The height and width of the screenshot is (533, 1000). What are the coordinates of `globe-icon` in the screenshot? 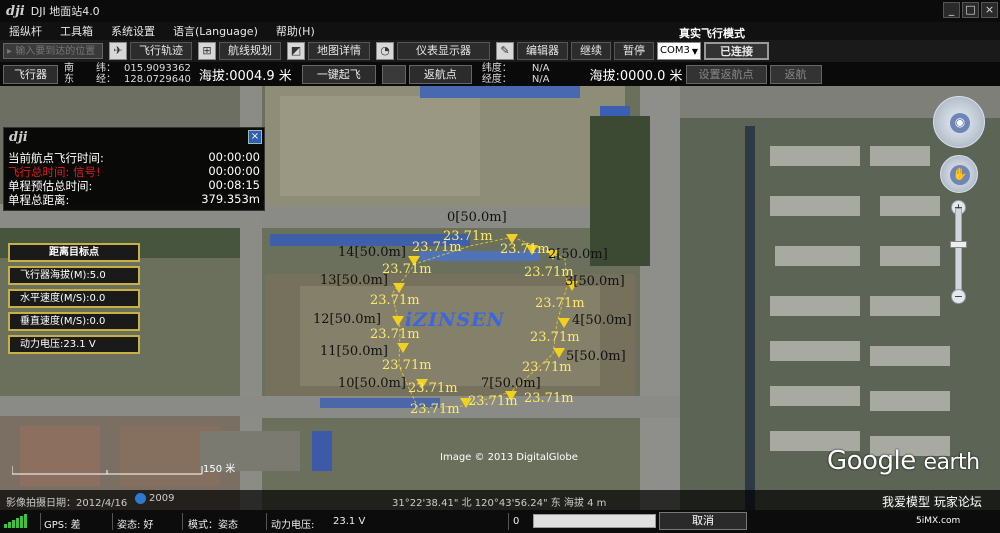 It's located at (140, 498).